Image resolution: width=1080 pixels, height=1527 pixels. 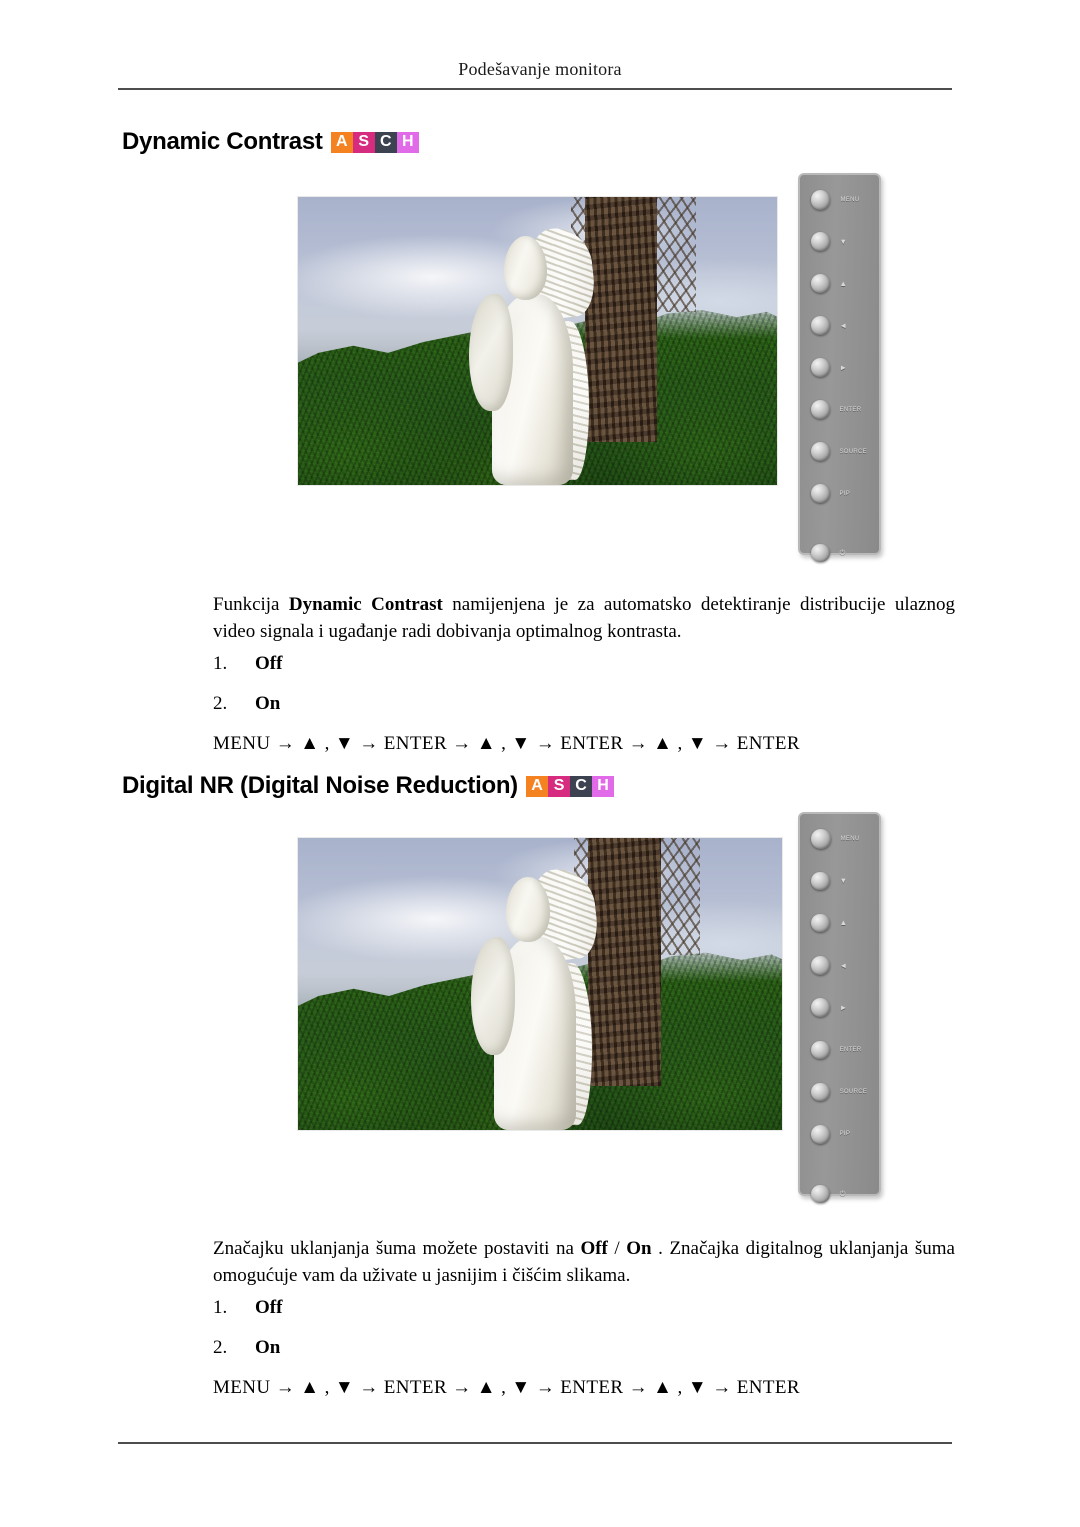 I want to click on section-heading-dynamic-contrast: Dynamic Contrast A S C H, so click(x=270, y=142).